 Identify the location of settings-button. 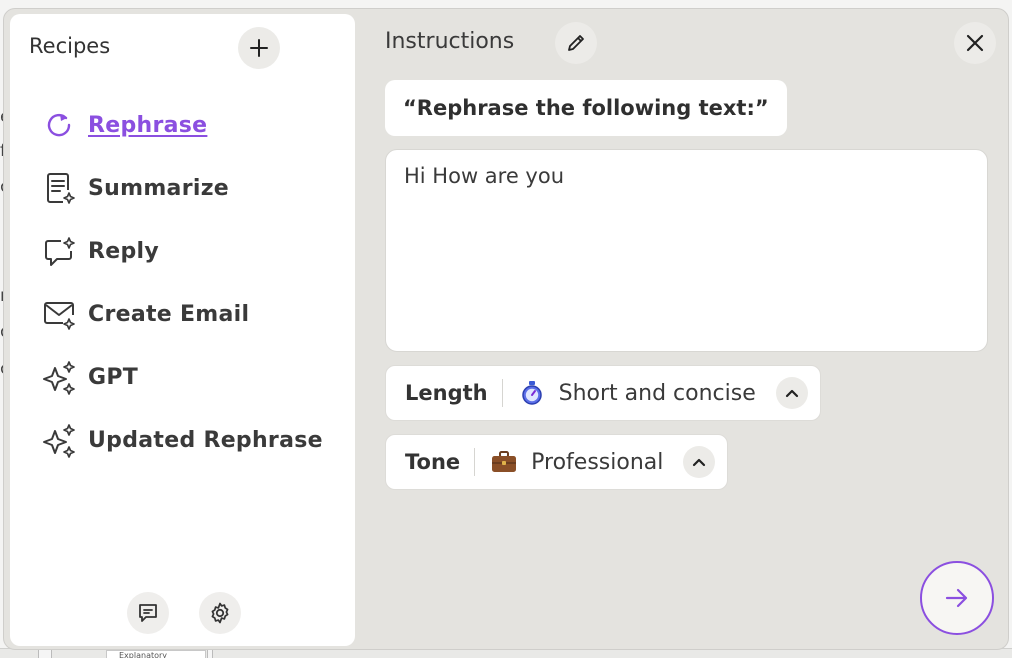
(220, 613).